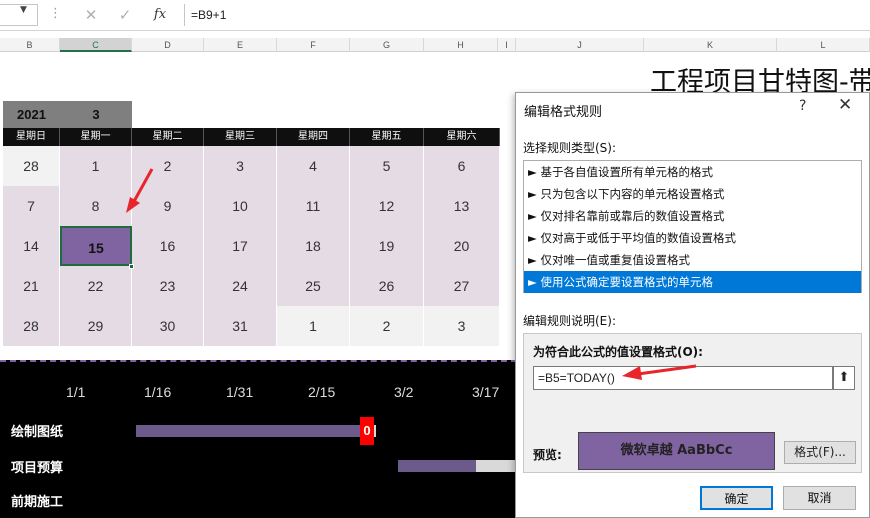  What do you see at coordinates (96, 326) in the screenshot?
I see `calendar-day: 29` at bounding box center [96, 326].